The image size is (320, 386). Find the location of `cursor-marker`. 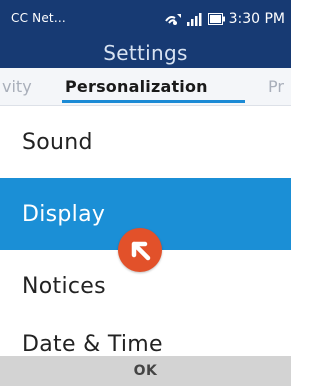

cursor-marker is located at coordinates (140, 250).